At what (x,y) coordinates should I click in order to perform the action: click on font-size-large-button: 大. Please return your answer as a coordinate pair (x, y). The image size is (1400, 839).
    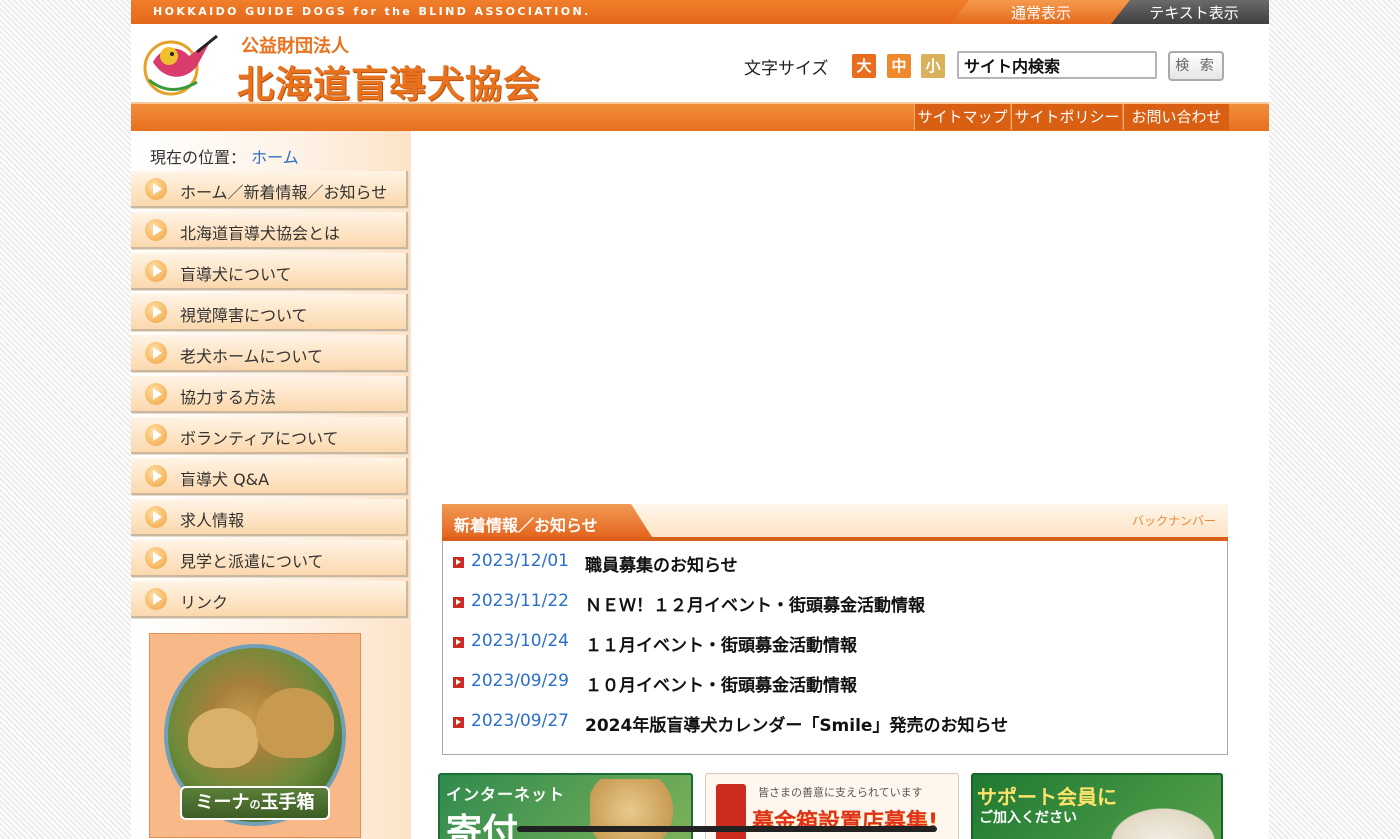
    Looking at the image, I should click on (864, 66).